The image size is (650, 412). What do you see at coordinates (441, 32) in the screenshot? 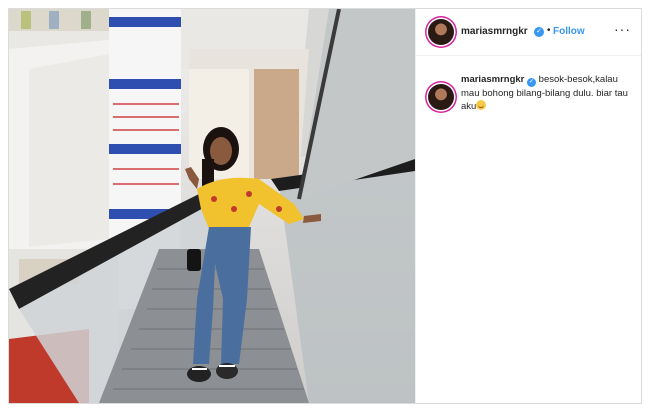
I see `author-avatar` at bounding box center [441, 32].